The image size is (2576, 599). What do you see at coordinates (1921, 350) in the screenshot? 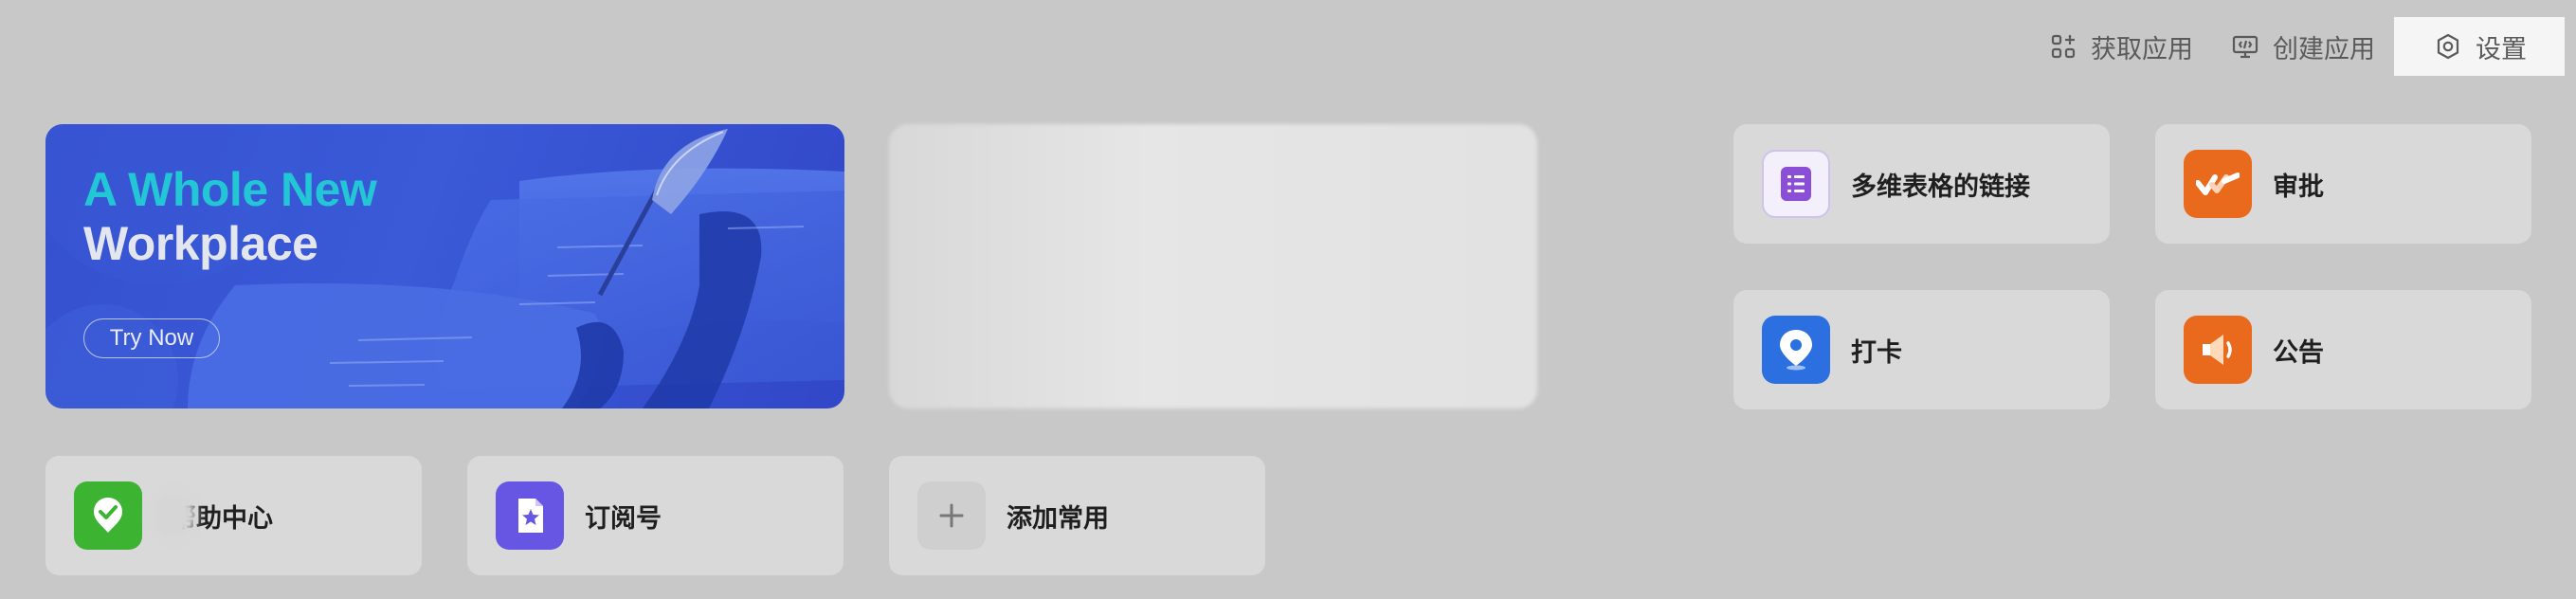
I see `app-tile-checkin: 打卡` at bounding box center [1921, 350].